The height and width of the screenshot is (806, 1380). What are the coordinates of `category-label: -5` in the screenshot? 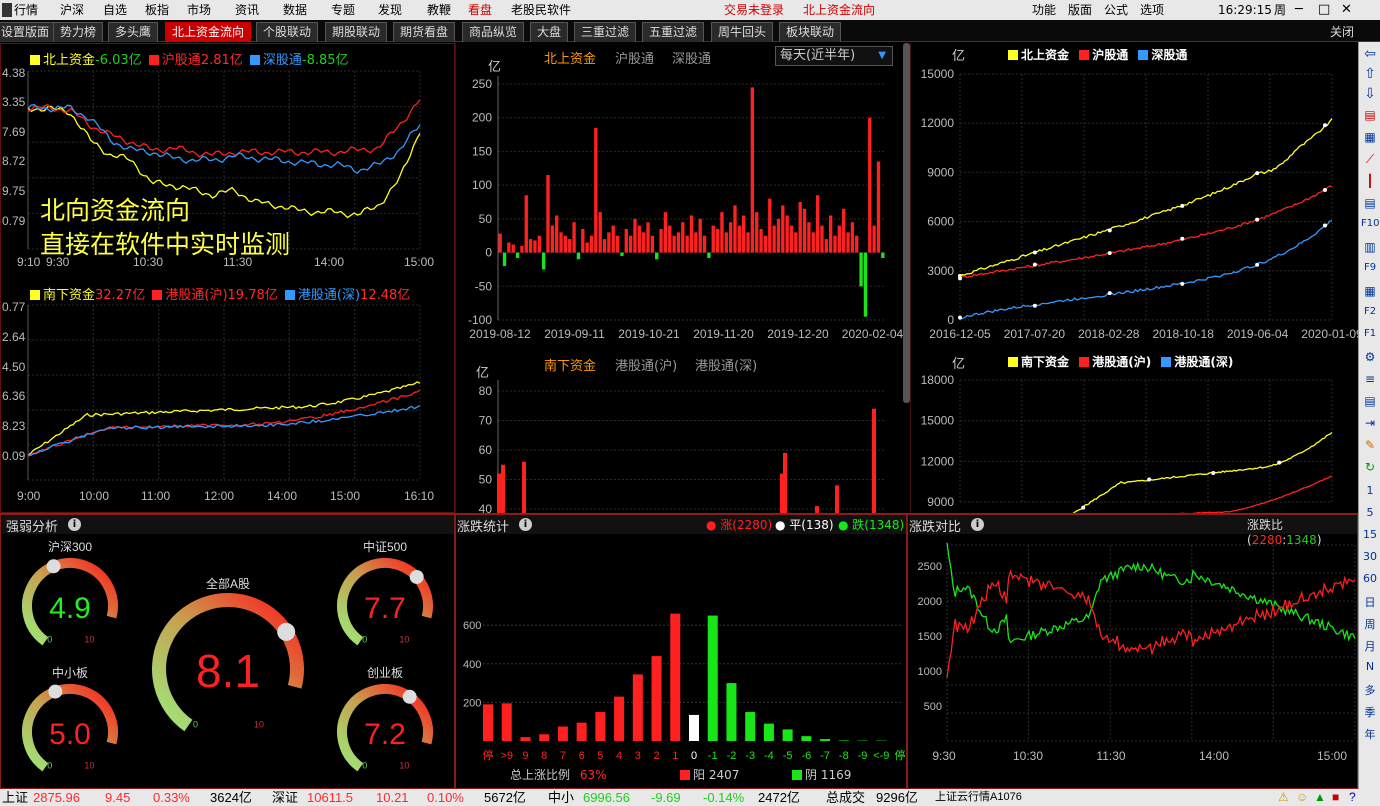 It's located at (788, 756).